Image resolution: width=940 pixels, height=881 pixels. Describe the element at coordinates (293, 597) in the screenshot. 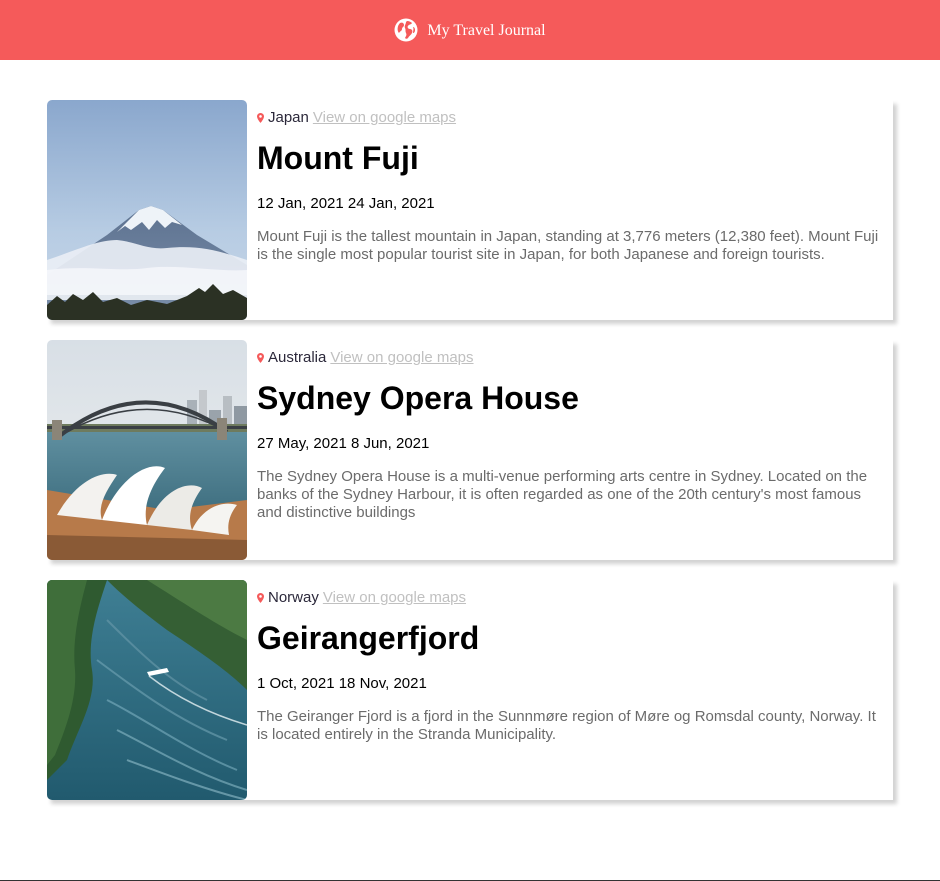

I see `entry-country: Norway` at that location.